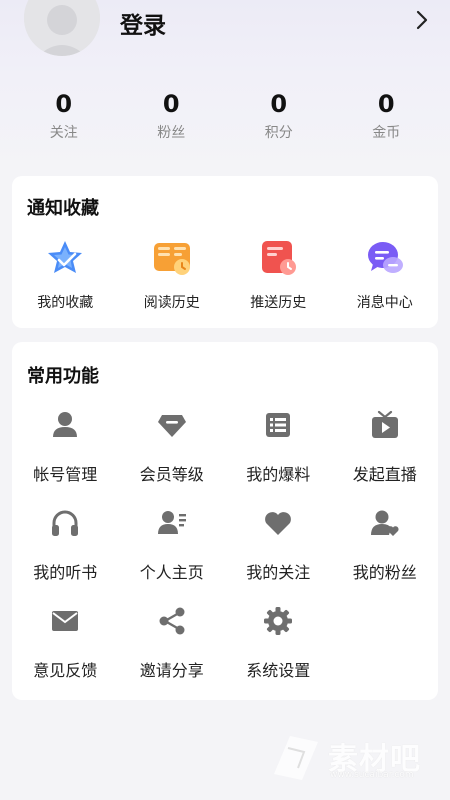 The image size is (450, 800). I want to click on stat-coins: 0 金币, so click(387, 118).